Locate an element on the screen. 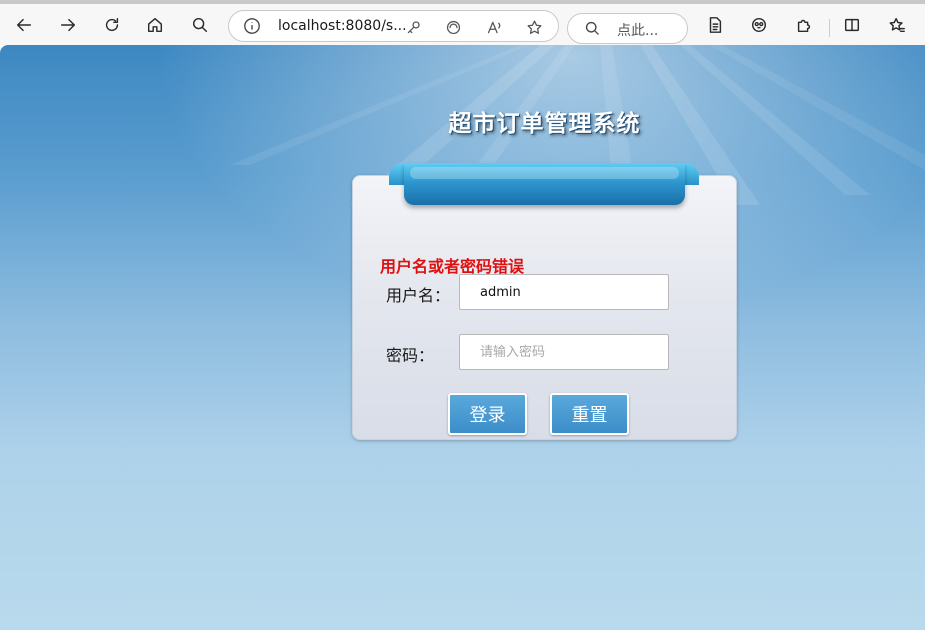 Image resolution: width=925 pixels, height=630 pixels. search-button is located at coordinates (200, 25).